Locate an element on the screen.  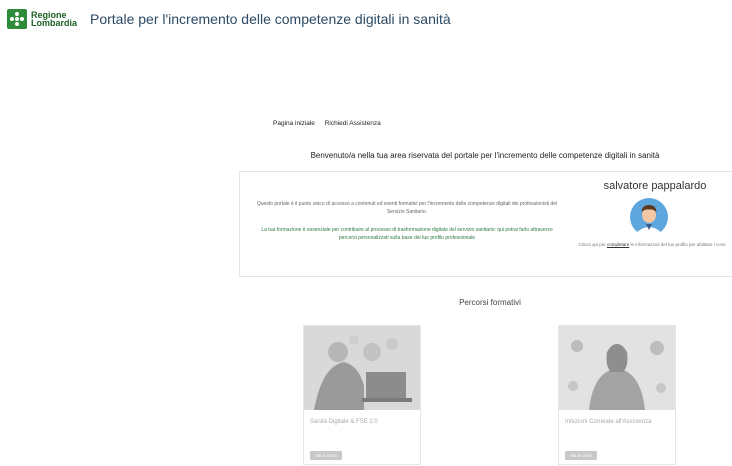
lombardia-rose-icon is located at coordinates (17, 19).